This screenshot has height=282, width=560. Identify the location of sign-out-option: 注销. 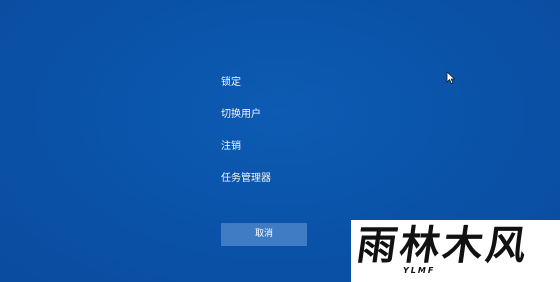
(231, 147).